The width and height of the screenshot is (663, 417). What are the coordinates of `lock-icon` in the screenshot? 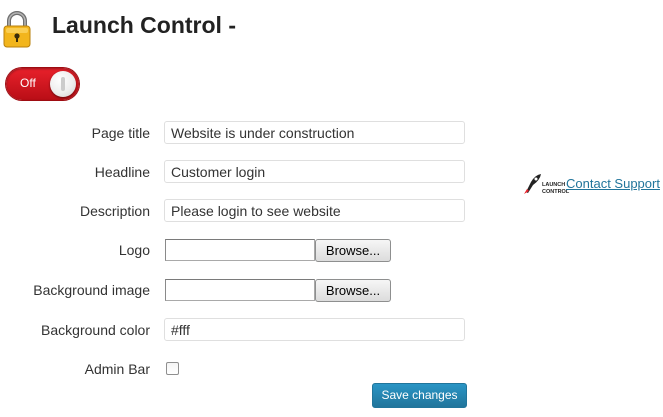 It's located at (17, 29).